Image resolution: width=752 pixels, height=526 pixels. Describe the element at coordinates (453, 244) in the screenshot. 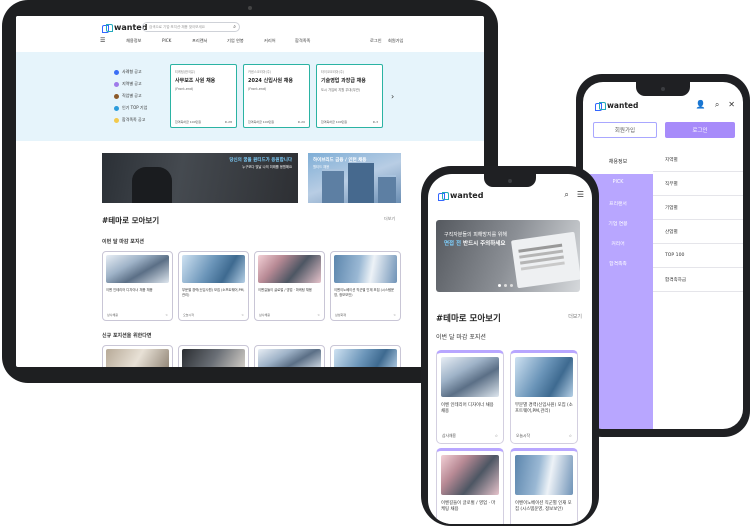

I see `banner-highlight: 면접 전` at that location.